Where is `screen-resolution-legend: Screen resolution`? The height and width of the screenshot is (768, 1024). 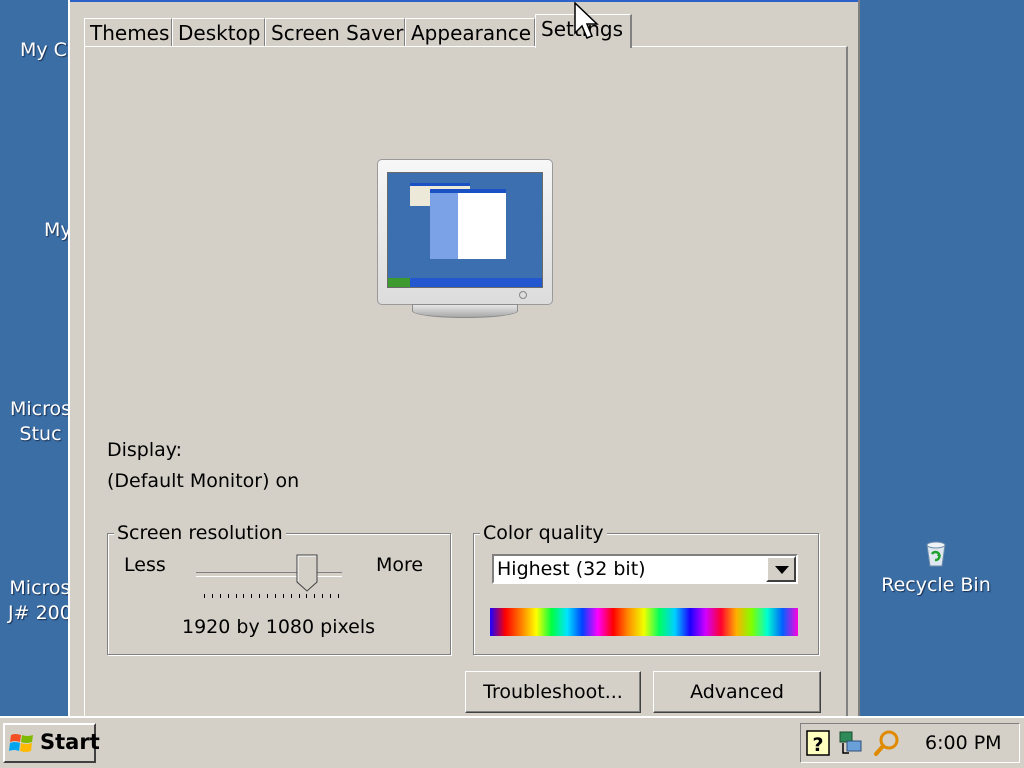 screen-resolution-legend: Screen resolution is located at coordinates (200, 533).